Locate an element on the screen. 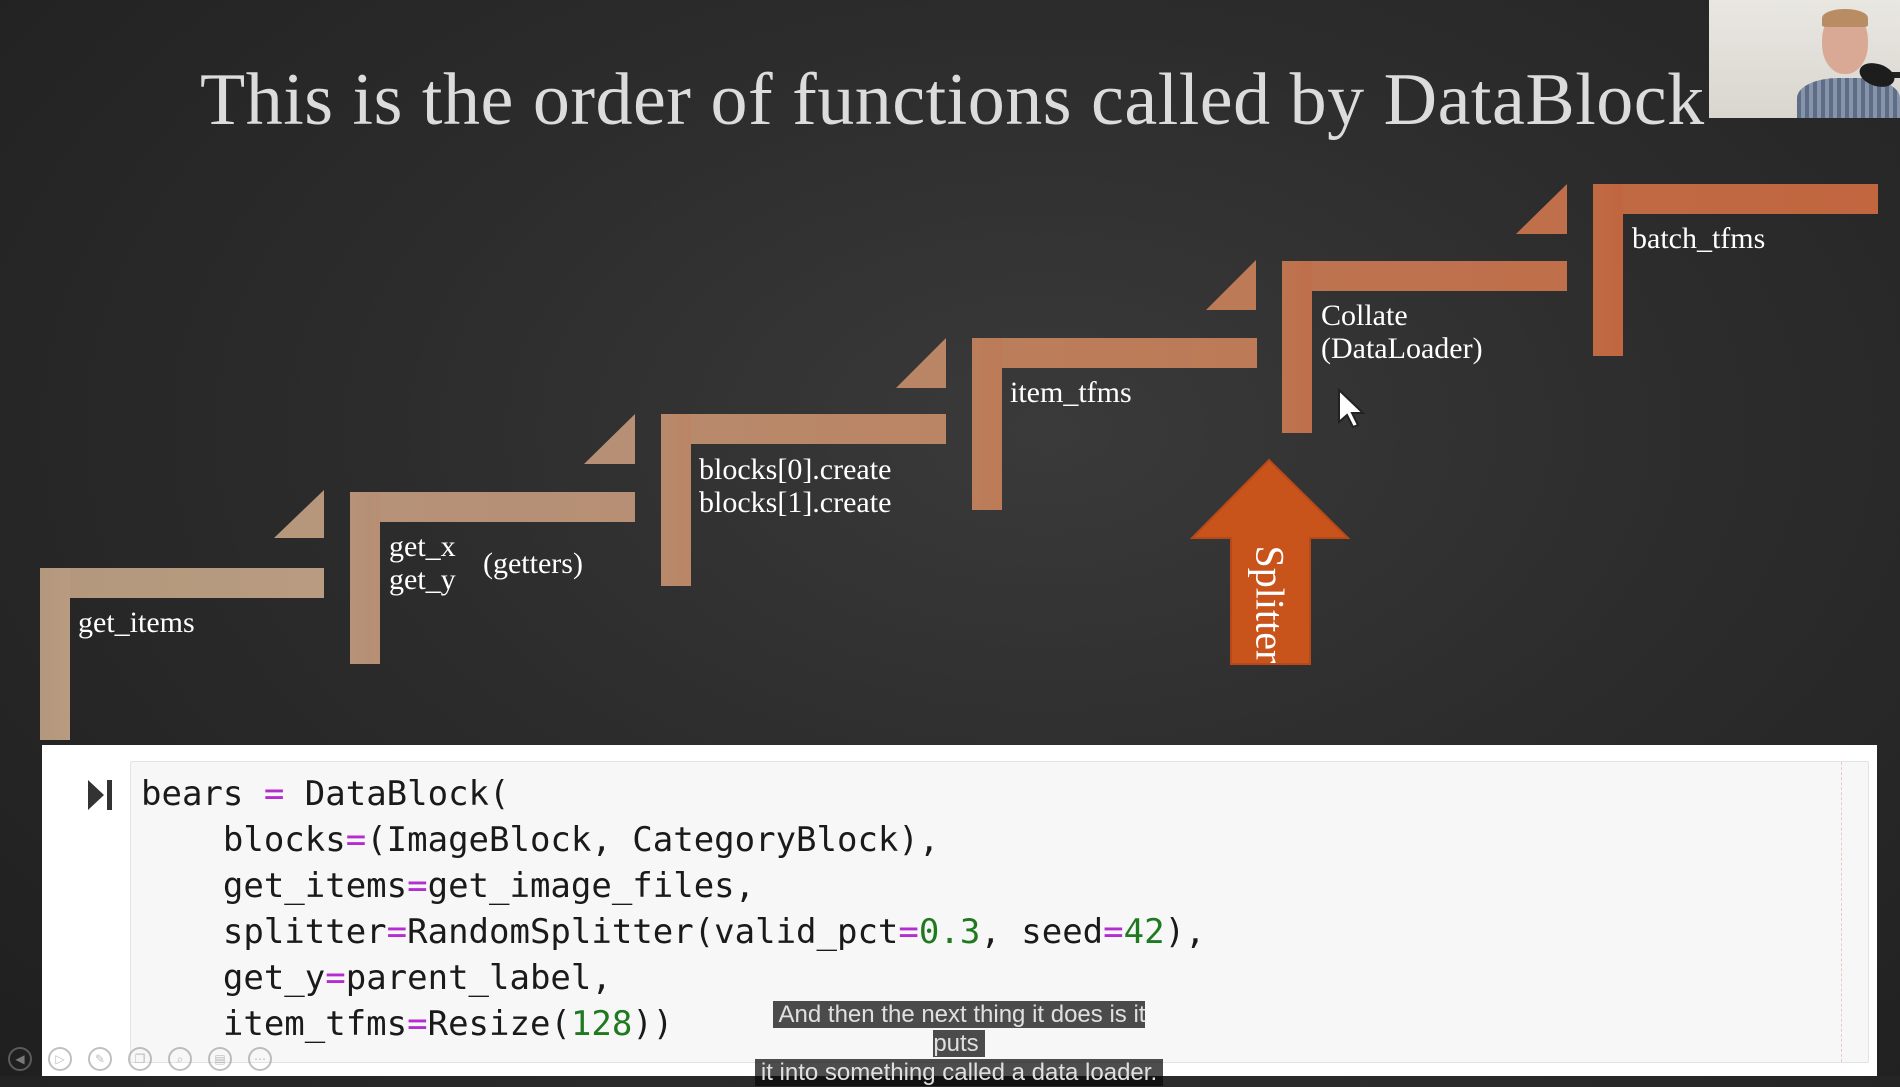 Image resolution: width=1900 pixels, height=1087 pixels. splitter-label: Splitter is located at coordinates (1270, 604).